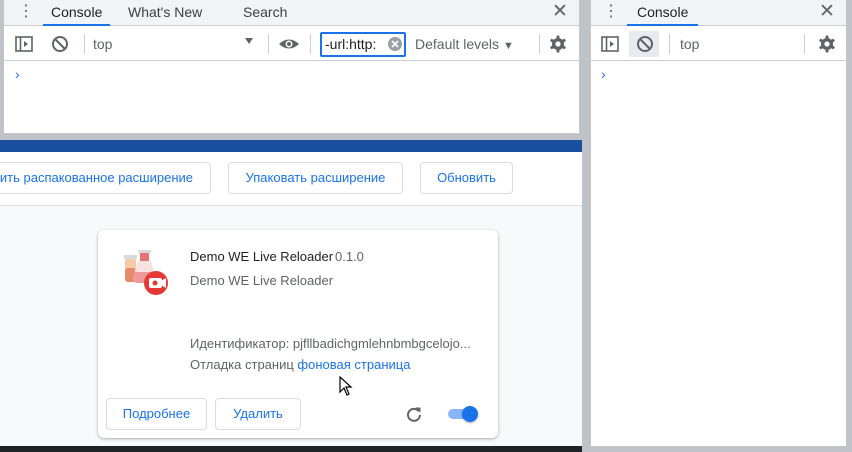 Image resolution: width=852 pixels, height=452 pixels. Describe the element at coordinates (466, 178) in the screenshot. I see `update-button: Обновить` at that location.